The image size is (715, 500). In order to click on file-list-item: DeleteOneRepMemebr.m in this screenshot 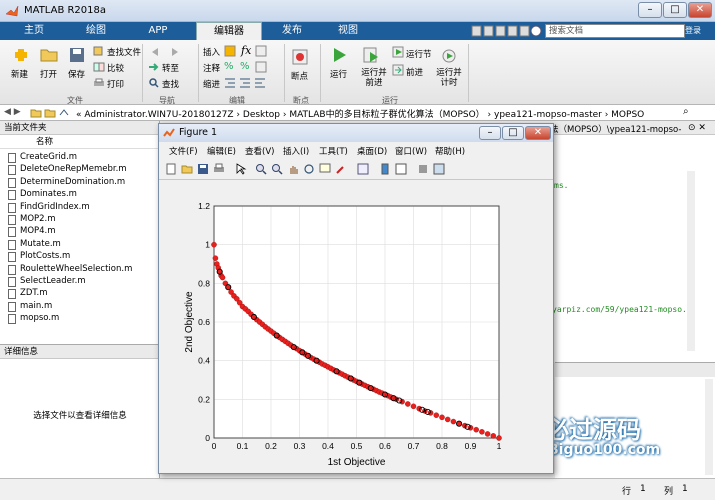, I will do `click(67, 170)`.